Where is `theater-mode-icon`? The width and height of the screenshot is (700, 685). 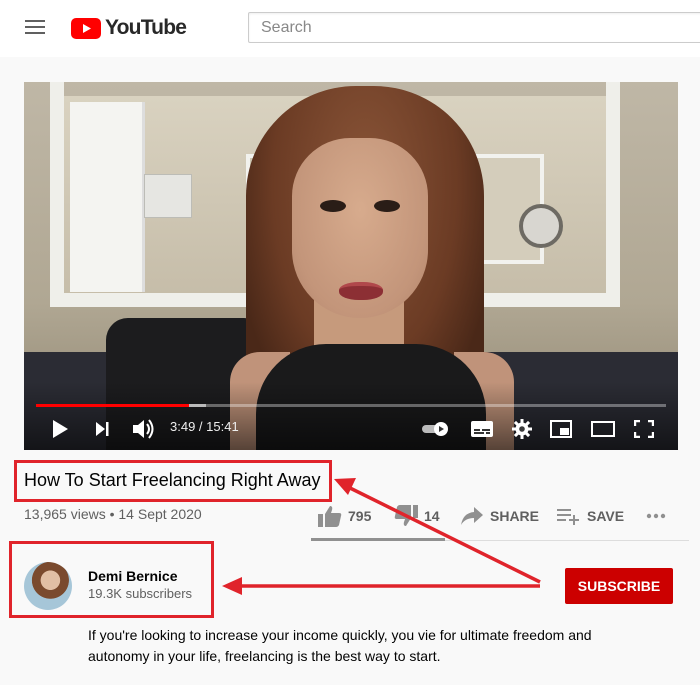 theater-mode-icon is located at coordinates (603, 429).